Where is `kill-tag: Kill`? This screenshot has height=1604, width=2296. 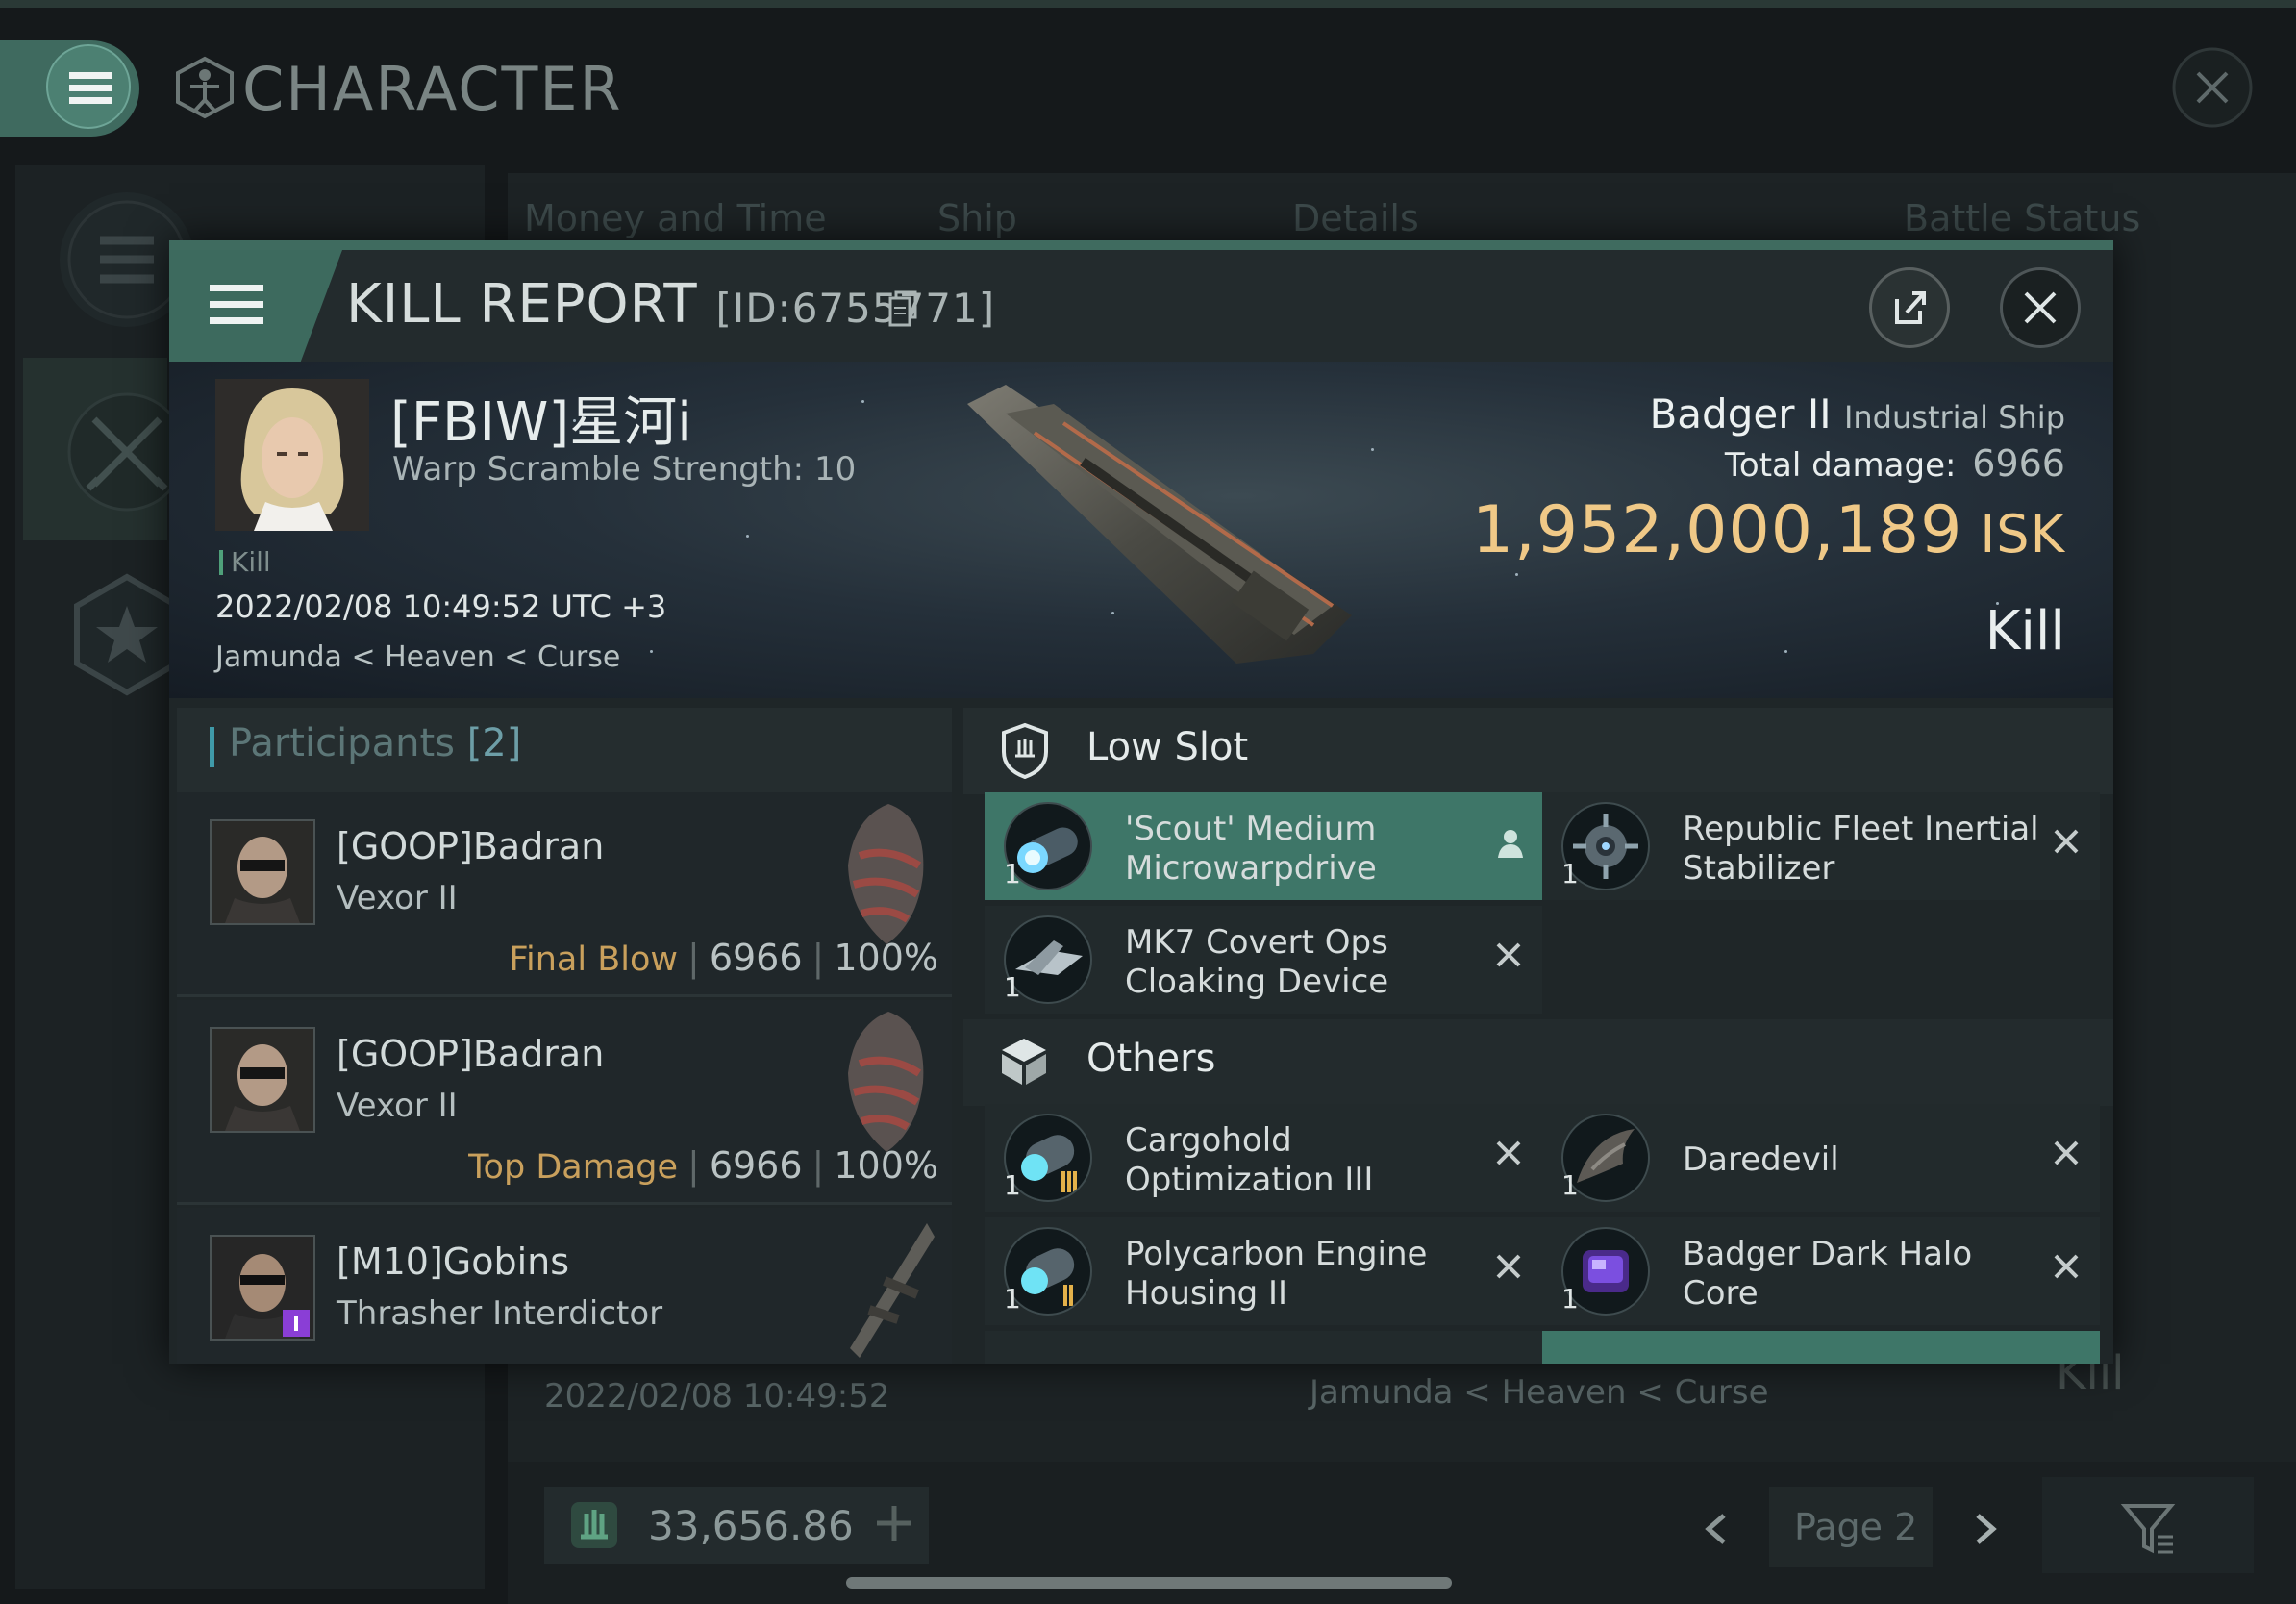
kill-tag: Kill is located at coordinates (251, 562).